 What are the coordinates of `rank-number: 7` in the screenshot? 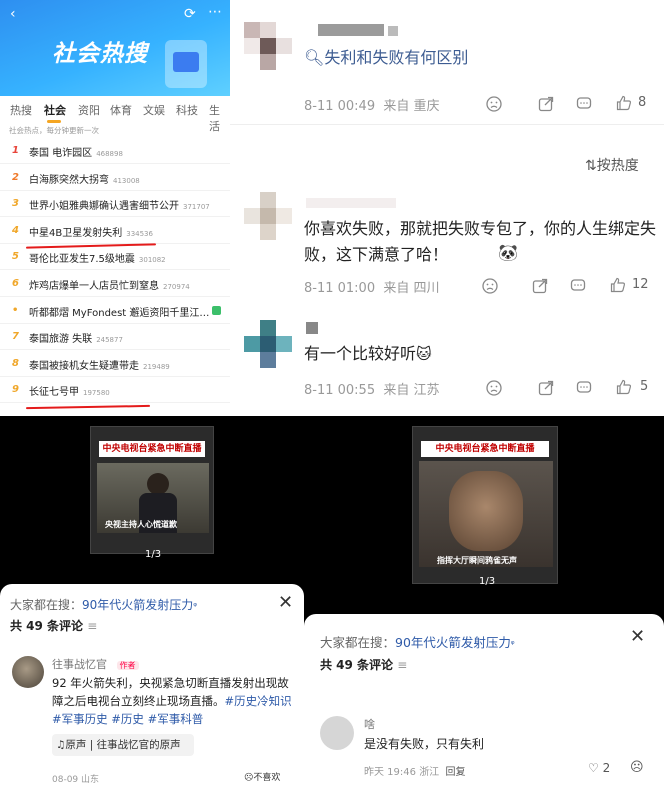 It's located at (15, 337).